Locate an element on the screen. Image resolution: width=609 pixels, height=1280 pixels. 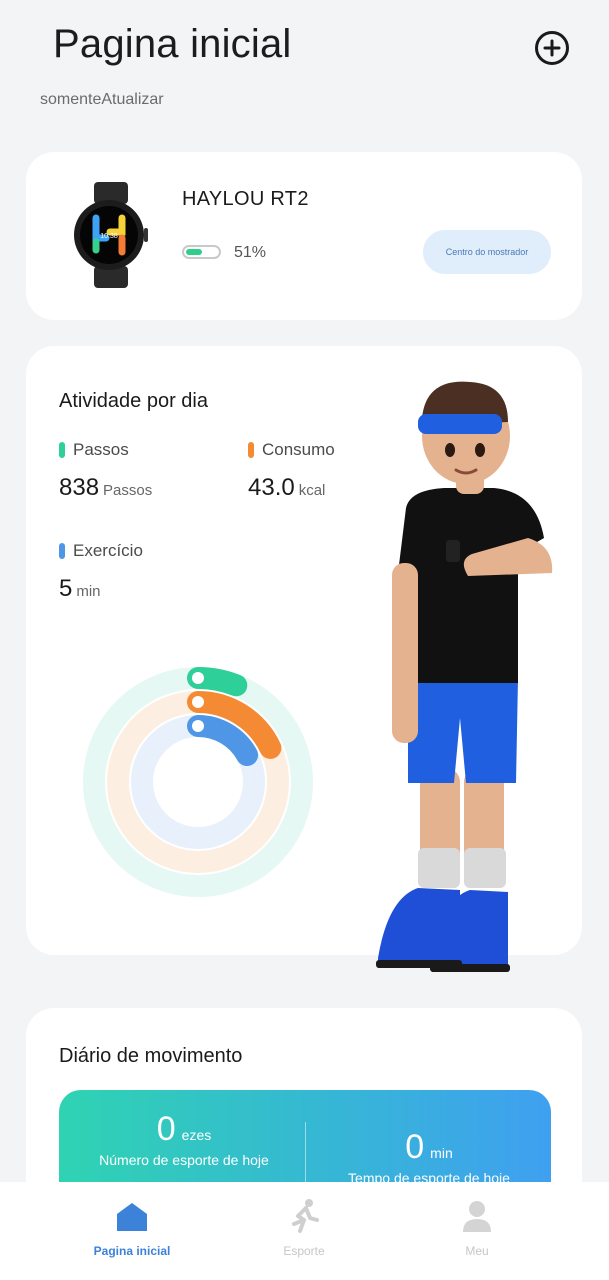
sports-time-value: 0 is located at coordinates (415, 1147).